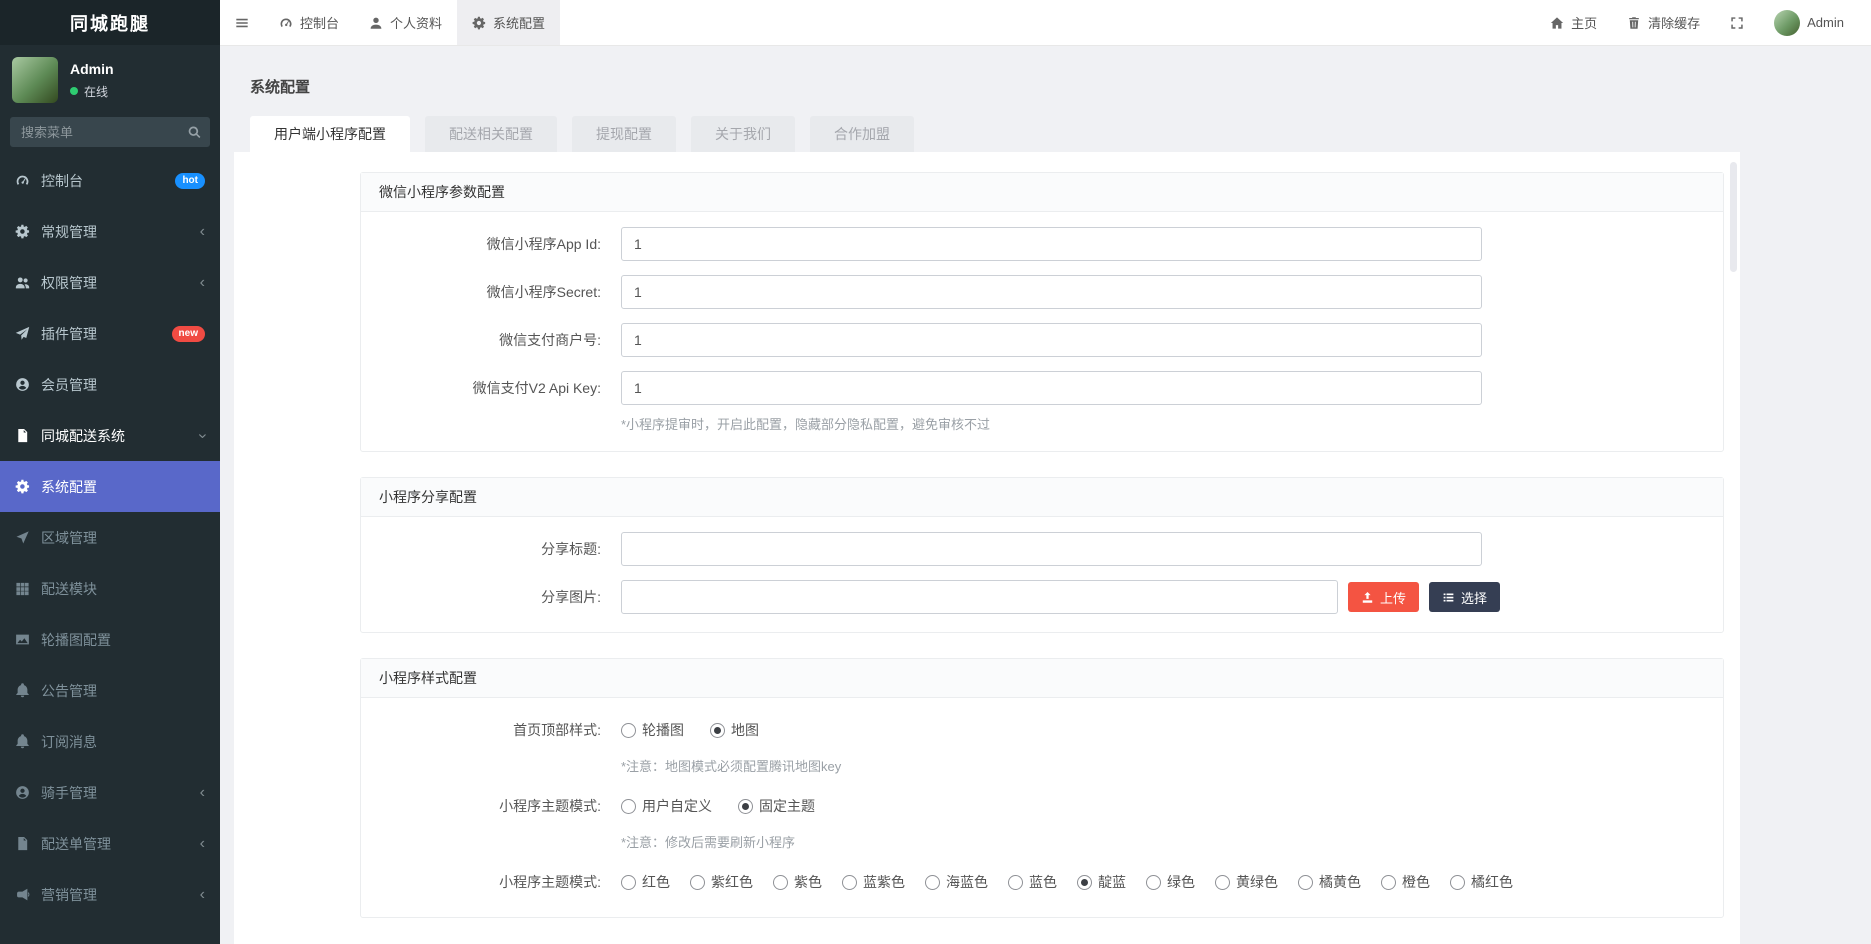 The width and height of the screenshot is (1871, 944). Describe the element at coordinates (1737, 22) in the screenshot. I see `nav-item-fullscreen` at that location.